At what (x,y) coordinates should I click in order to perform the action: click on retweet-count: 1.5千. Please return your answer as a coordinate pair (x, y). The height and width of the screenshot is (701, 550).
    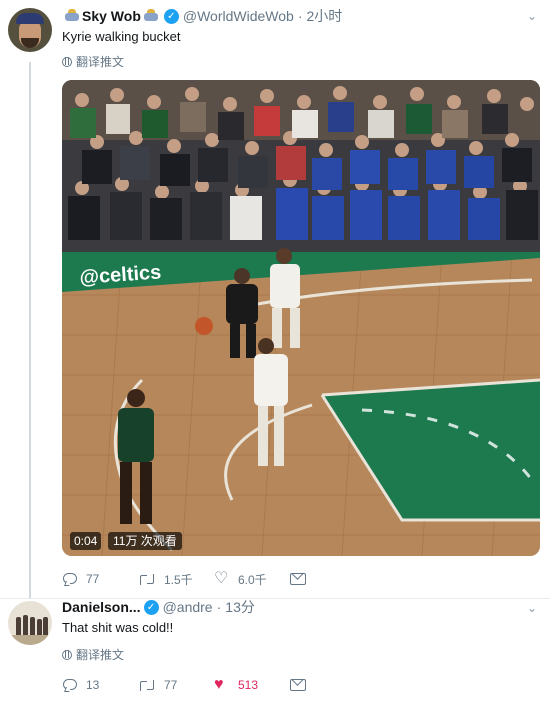
    Looking at the image, I should click on (178, 579).